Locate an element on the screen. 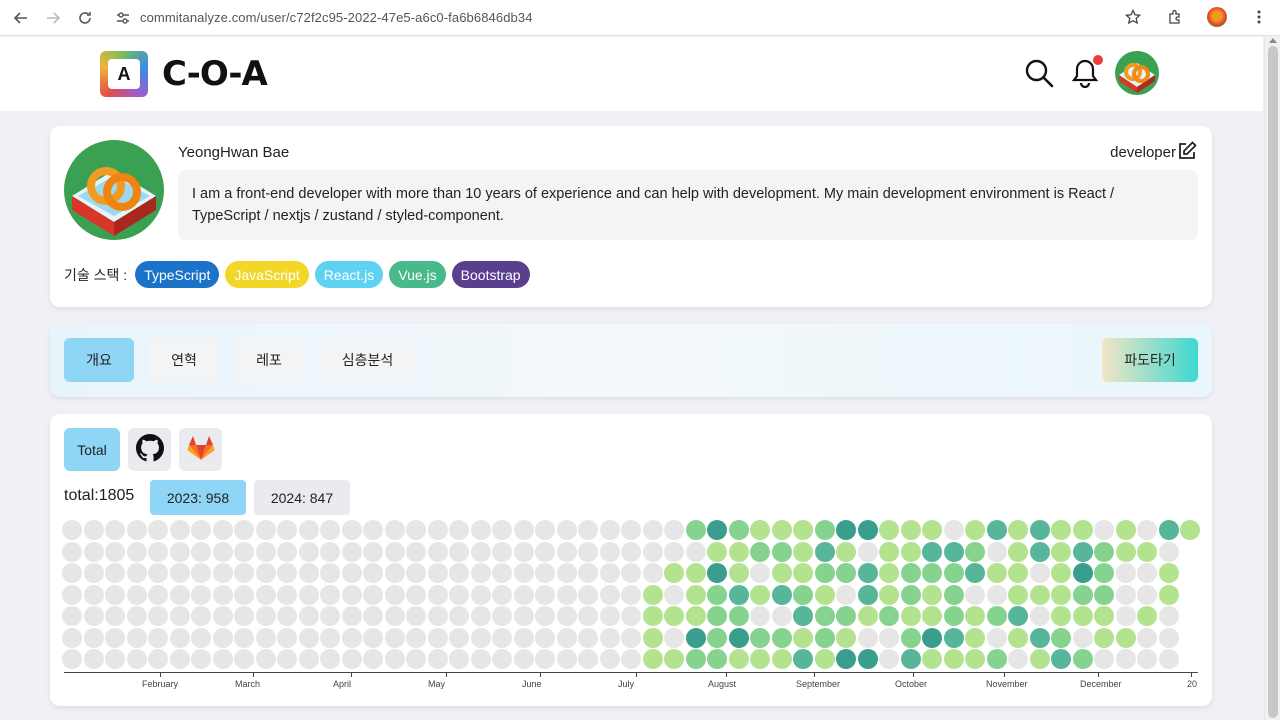 This screenshot has width=1280, height=720. reload-icon is located at coordinates (85, 18).